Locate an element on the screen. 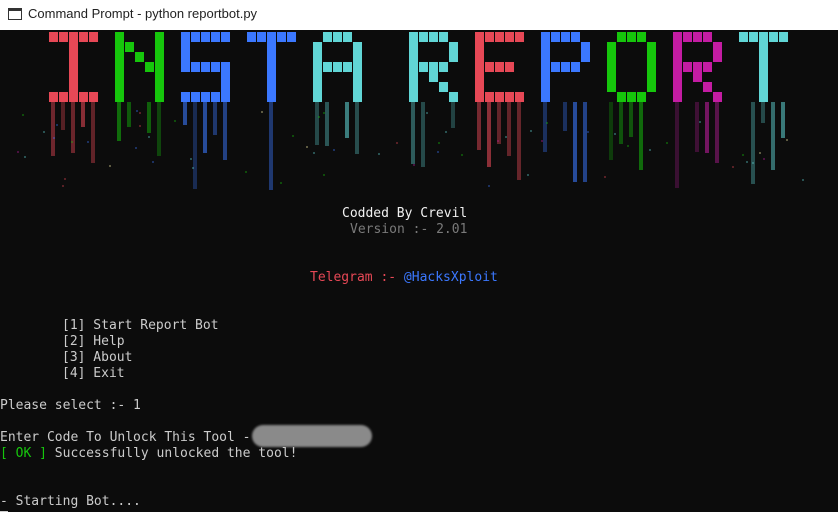 This screenshot has height=512, width=838. background-speckles is located at coordinates (410, 148).